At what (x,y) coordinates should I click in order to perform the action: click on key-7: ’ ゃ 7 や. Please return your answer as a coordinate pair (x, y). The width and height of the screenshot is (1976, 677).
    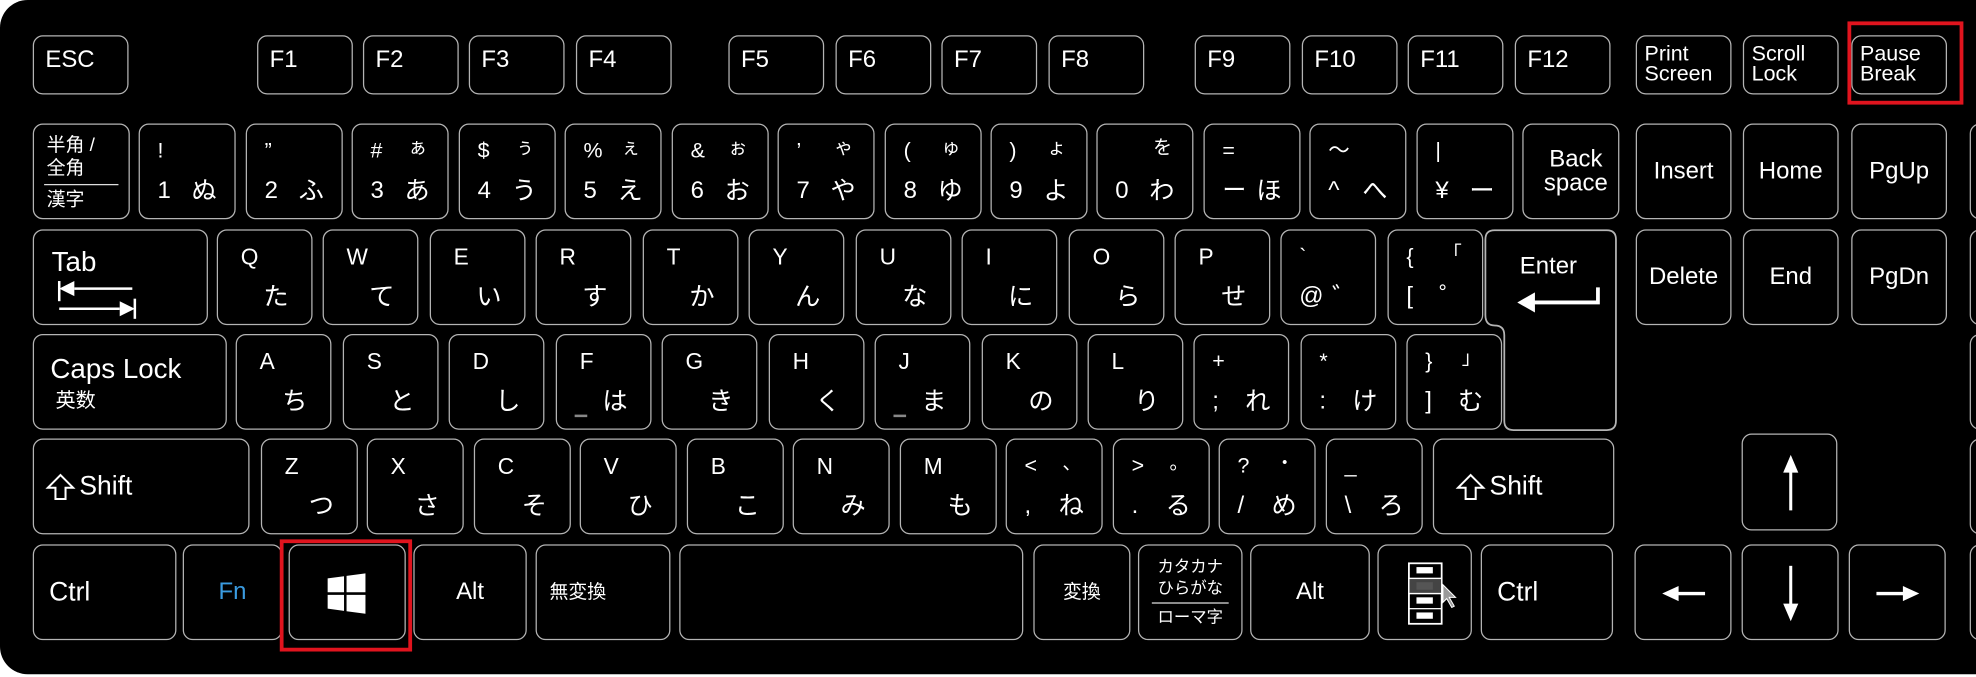
    Looking at the image, I should click on (826, 171).